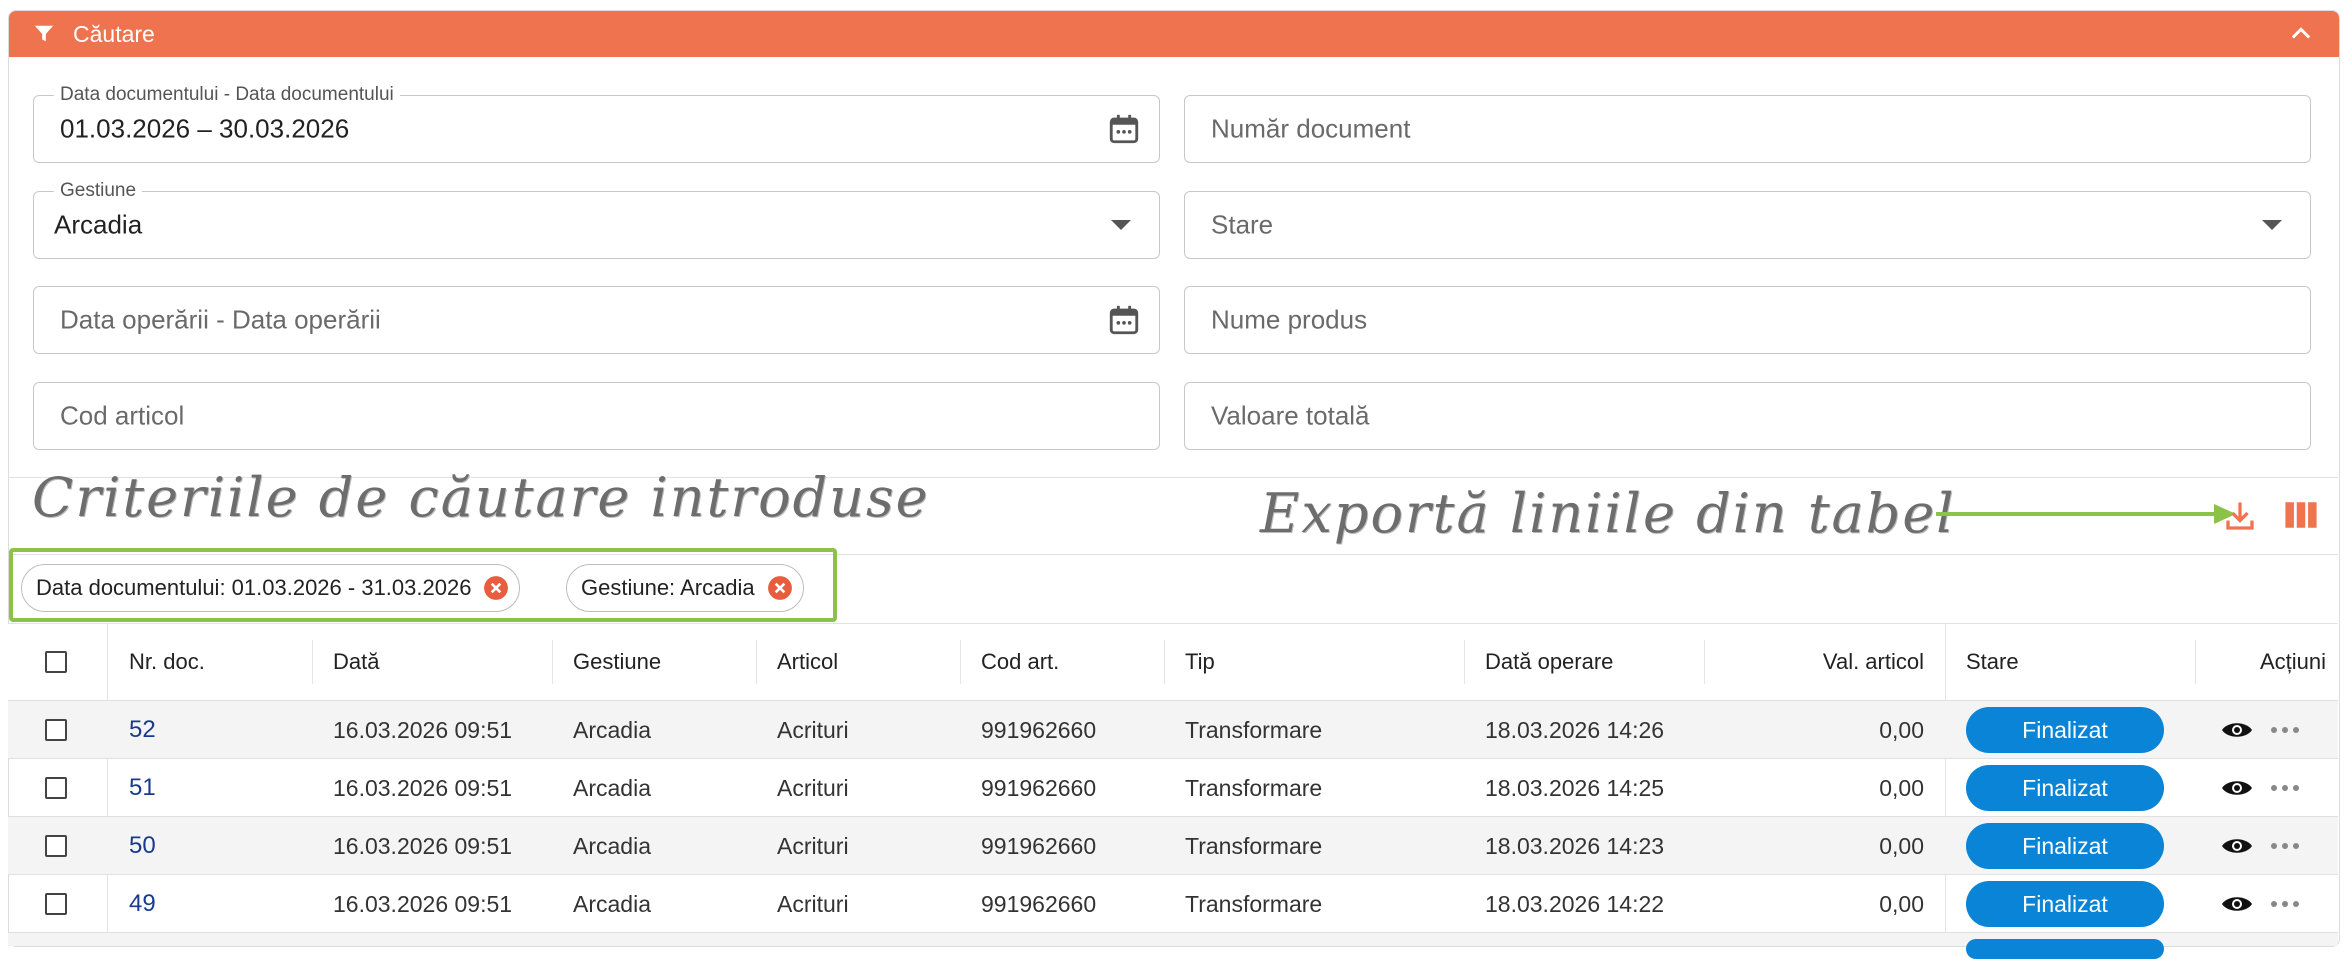 Image resolution: width=2346 pixels, height=959 pixels. Describe the element at coordinates (98, 191) in the screenshot. I see `gestiune-label: Gestiune` at that location.